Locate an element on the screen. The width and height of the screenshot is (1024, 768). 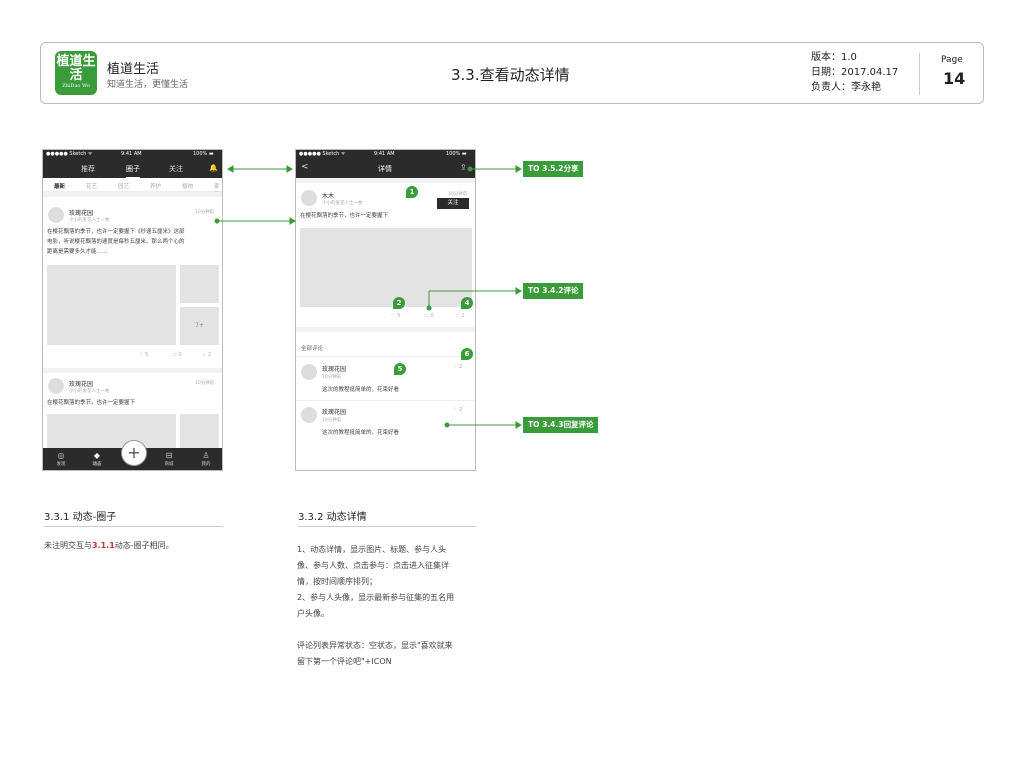
link-share: TO 3.5.2分享 is located at coordinates (553, 169).